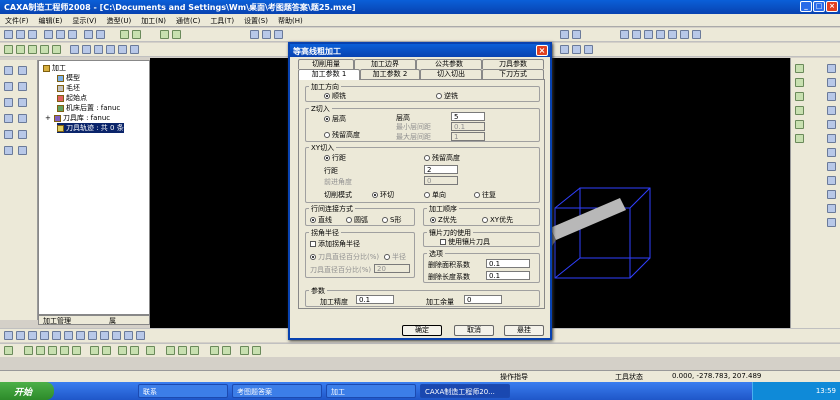  I want to click on radio-mode-zigzag: 往复, so click(485, 195).